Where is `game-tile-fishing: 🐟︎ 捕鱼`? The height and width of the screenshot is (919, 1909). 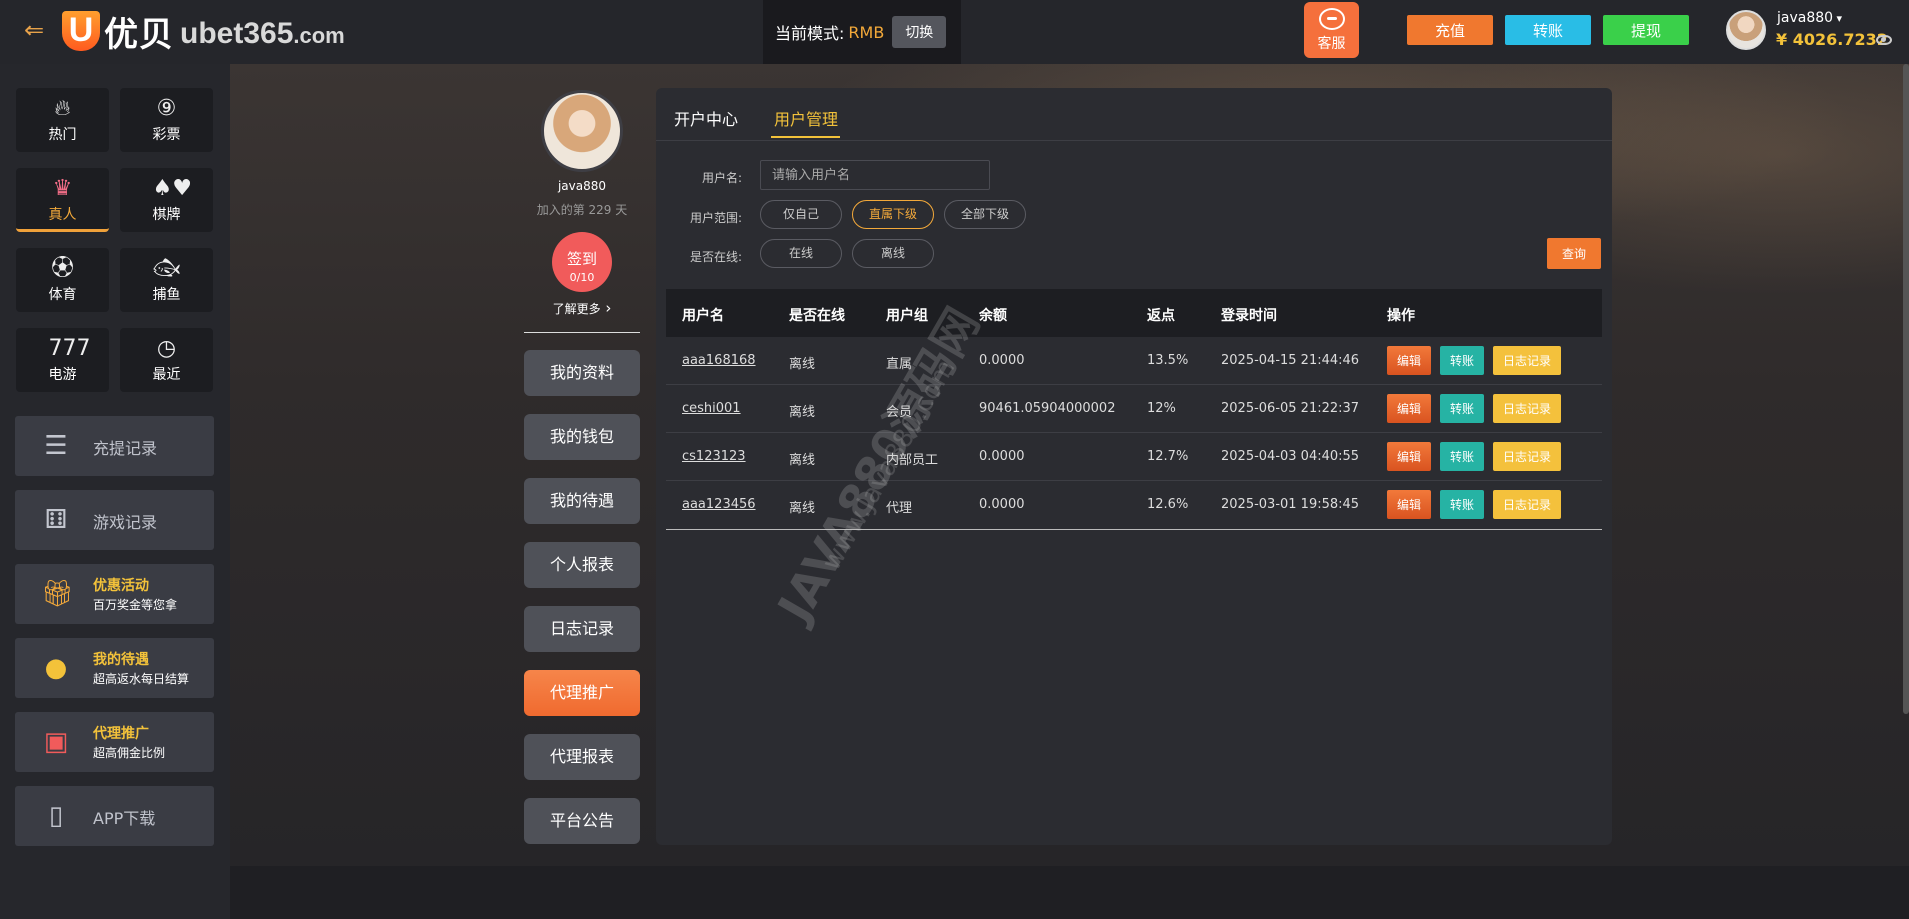
game-tile-fishing: 🐟︎ 捕鱼 is located at coordinates (166, 280).